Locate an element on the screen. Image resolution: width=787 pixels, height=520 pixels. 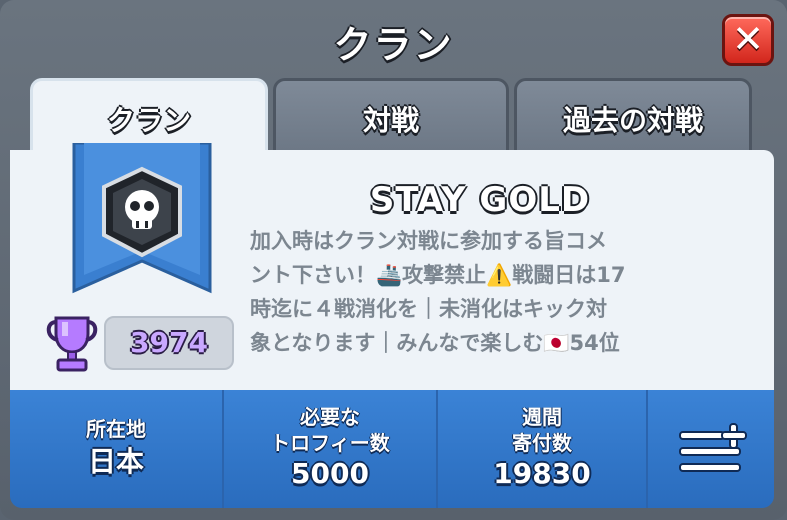
list-add-icon is located at coordinates (713, 447).